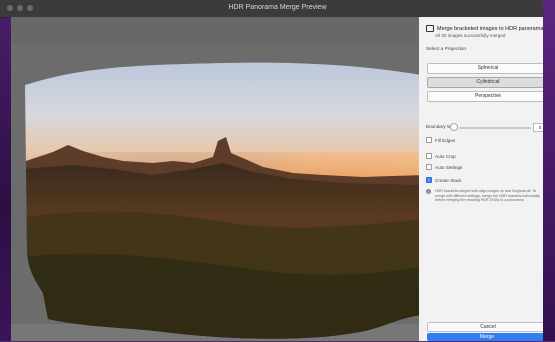 The width and height of the screenshot is (555, 342). Describe the element at coordinates (430, 28) in the screenshot. I see `merge-image-icon` at that location.